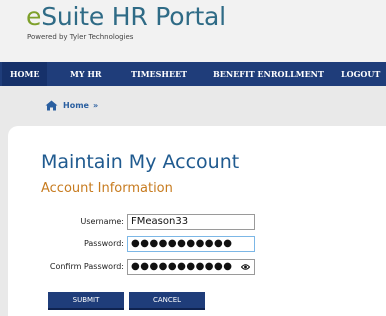 This screenshot has height=316, width=386. Describe the element at coordinates (245, 267) in the screenshot. I see `eye-icon` at that location.